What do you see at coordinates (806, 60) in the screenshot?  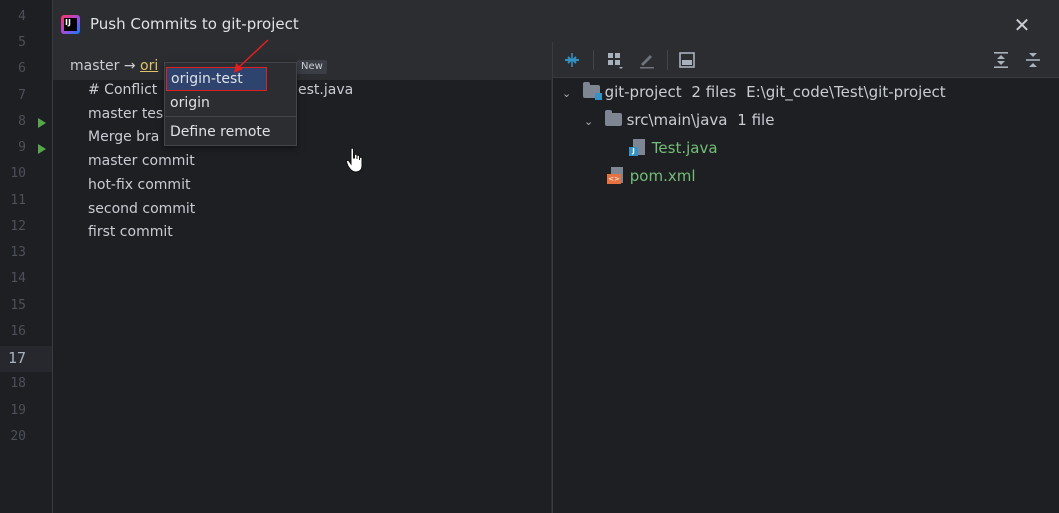 I see `files-toolbar` at bounding box center [806, 60].